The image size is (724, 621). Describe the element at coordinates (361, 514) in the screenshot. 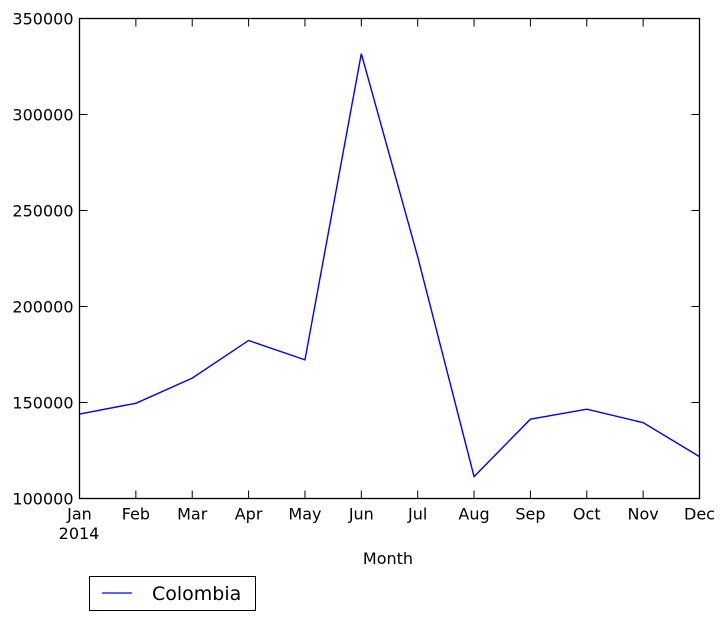

I see `x-tick-label: Jun` at that location.